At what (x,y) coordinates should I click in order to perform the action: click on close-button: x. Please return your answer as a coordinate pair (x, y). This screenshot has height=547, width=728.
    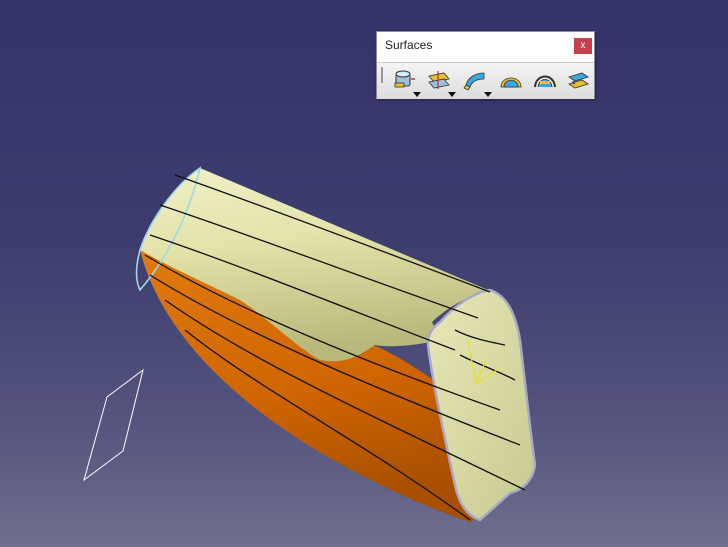
    Looking at the image, I should click on (583, 46).